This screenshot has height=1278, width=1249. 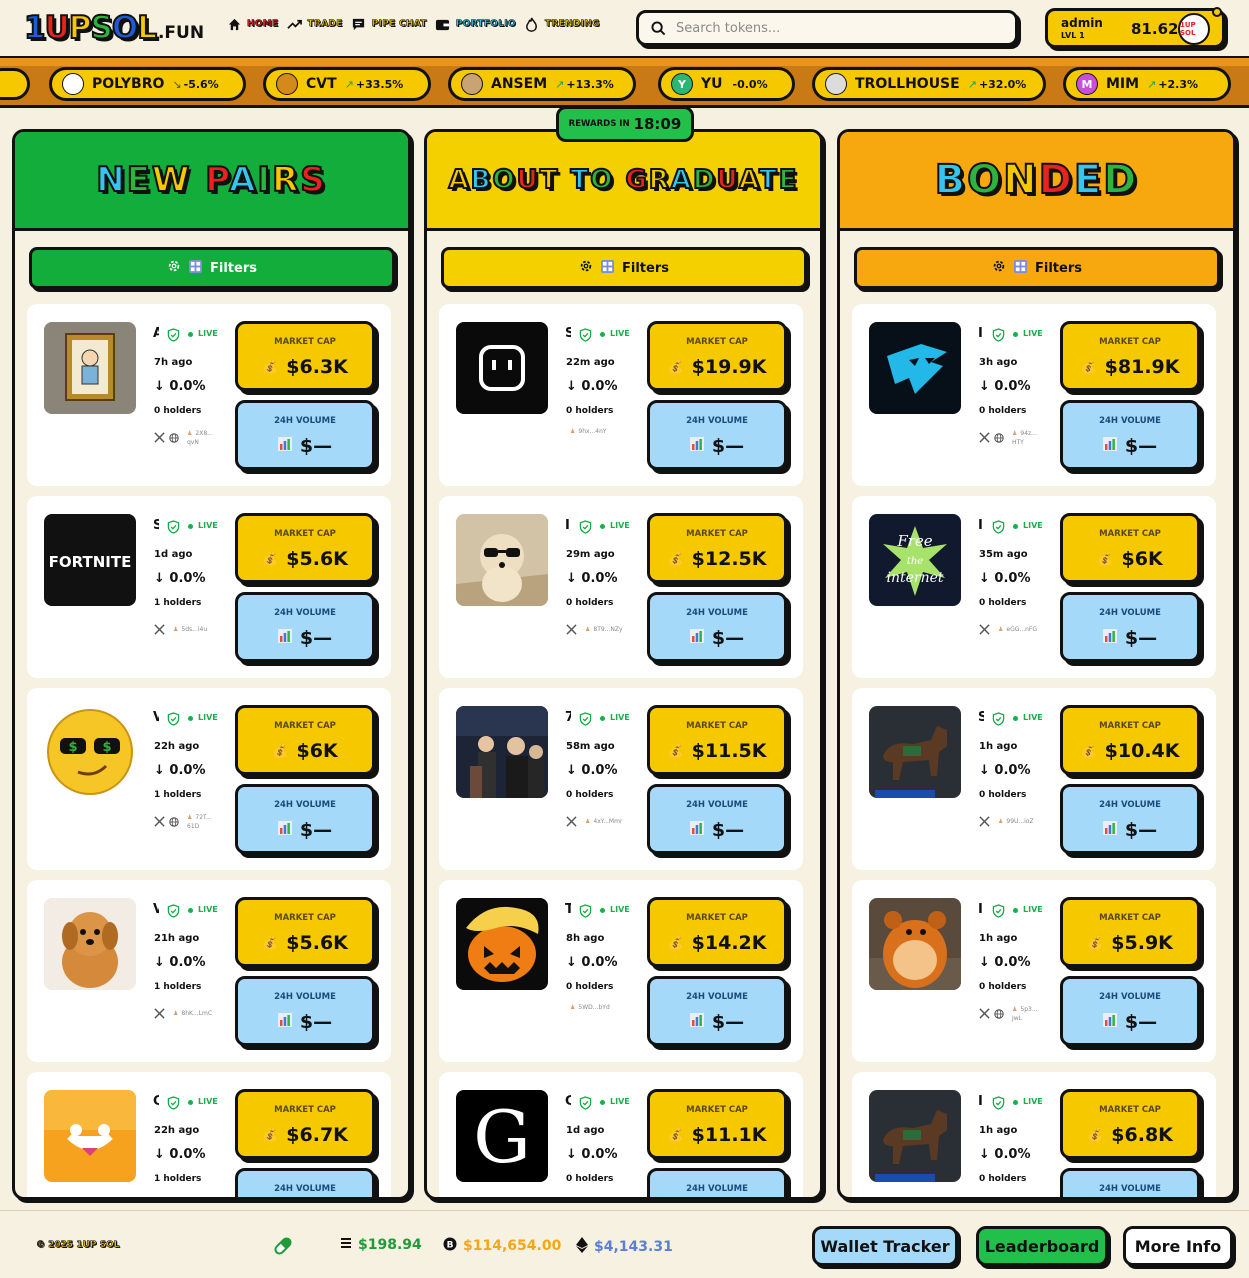 What do you see at coordinates (1025, 1014) in the screenshot?
I see `dev-wallet: ♟ 5p3... JwL` at bounding box center [1025, 1014].